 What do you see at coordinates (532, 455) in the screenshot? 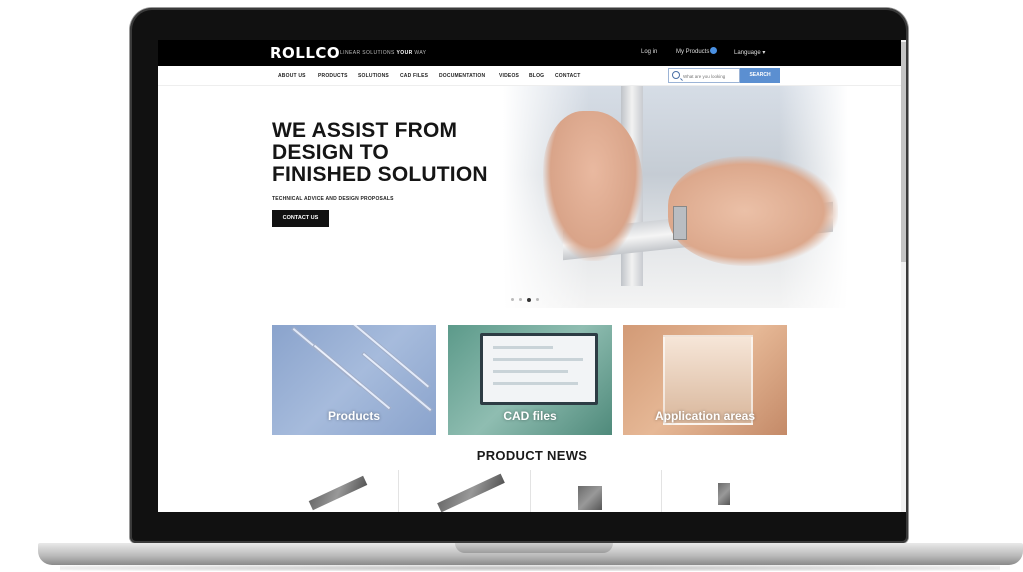
I see `product-news-heading: PRODUCT NEWS` at bounding box center [532, 455].